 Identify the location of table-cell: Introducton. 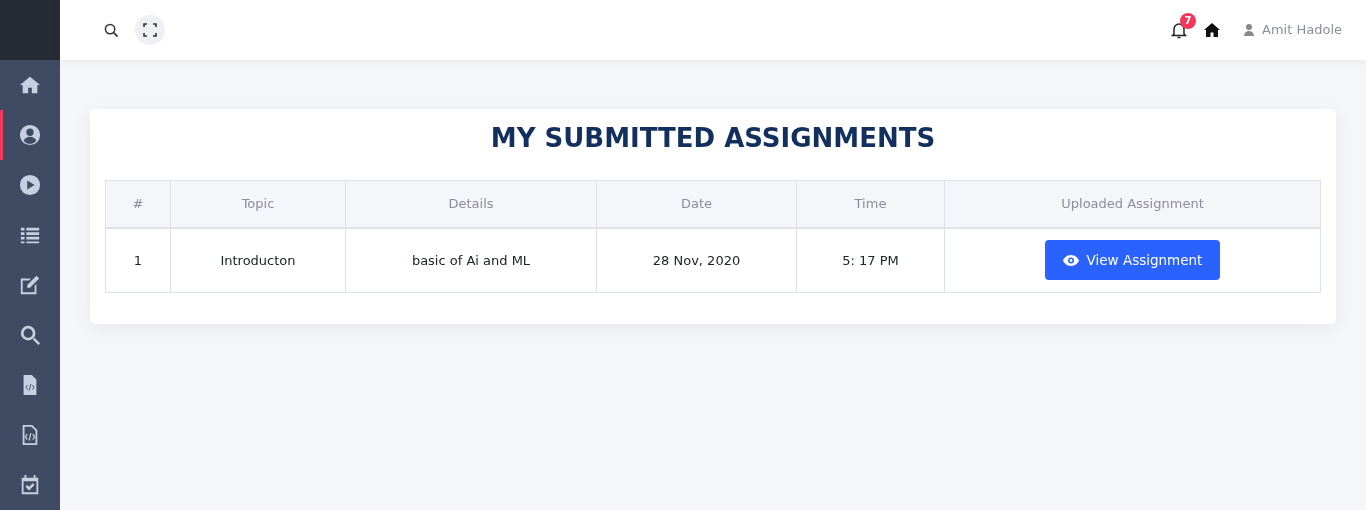
(258, 260).